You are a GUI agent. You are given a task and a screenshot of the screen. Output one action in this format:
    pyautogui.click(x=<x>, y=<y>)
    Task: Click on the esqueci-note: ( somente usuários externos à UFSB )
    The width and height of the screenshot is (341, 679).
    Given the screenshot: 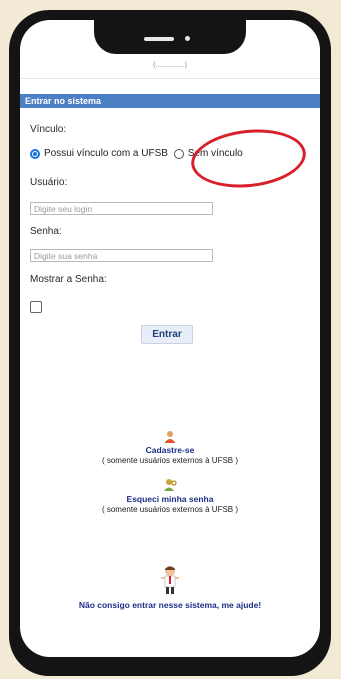 What is the action you would take?
    pyautogui.click(x=170, y=509)
    